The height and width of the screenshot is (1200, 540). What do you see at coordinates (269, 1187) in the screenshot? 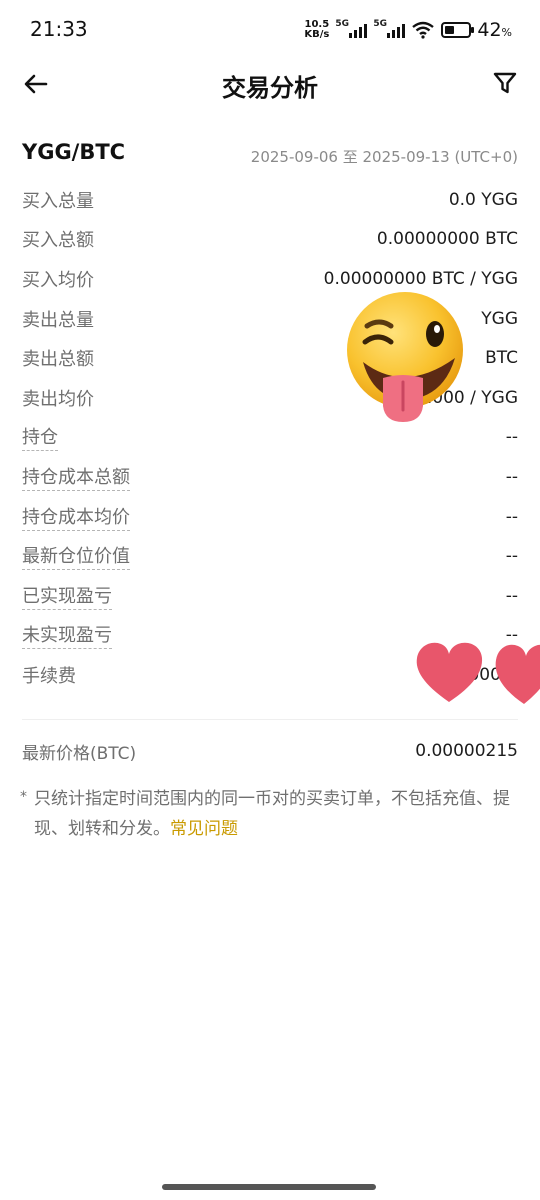
I see `home-indicator` at bounding box center [269, 1187].